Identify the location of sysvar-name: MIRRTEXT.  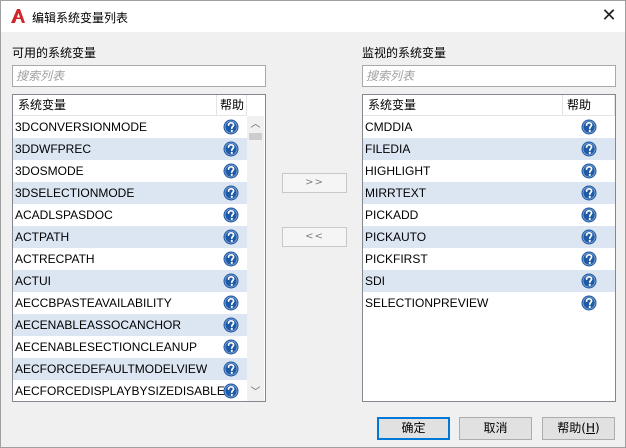
(396, 193).